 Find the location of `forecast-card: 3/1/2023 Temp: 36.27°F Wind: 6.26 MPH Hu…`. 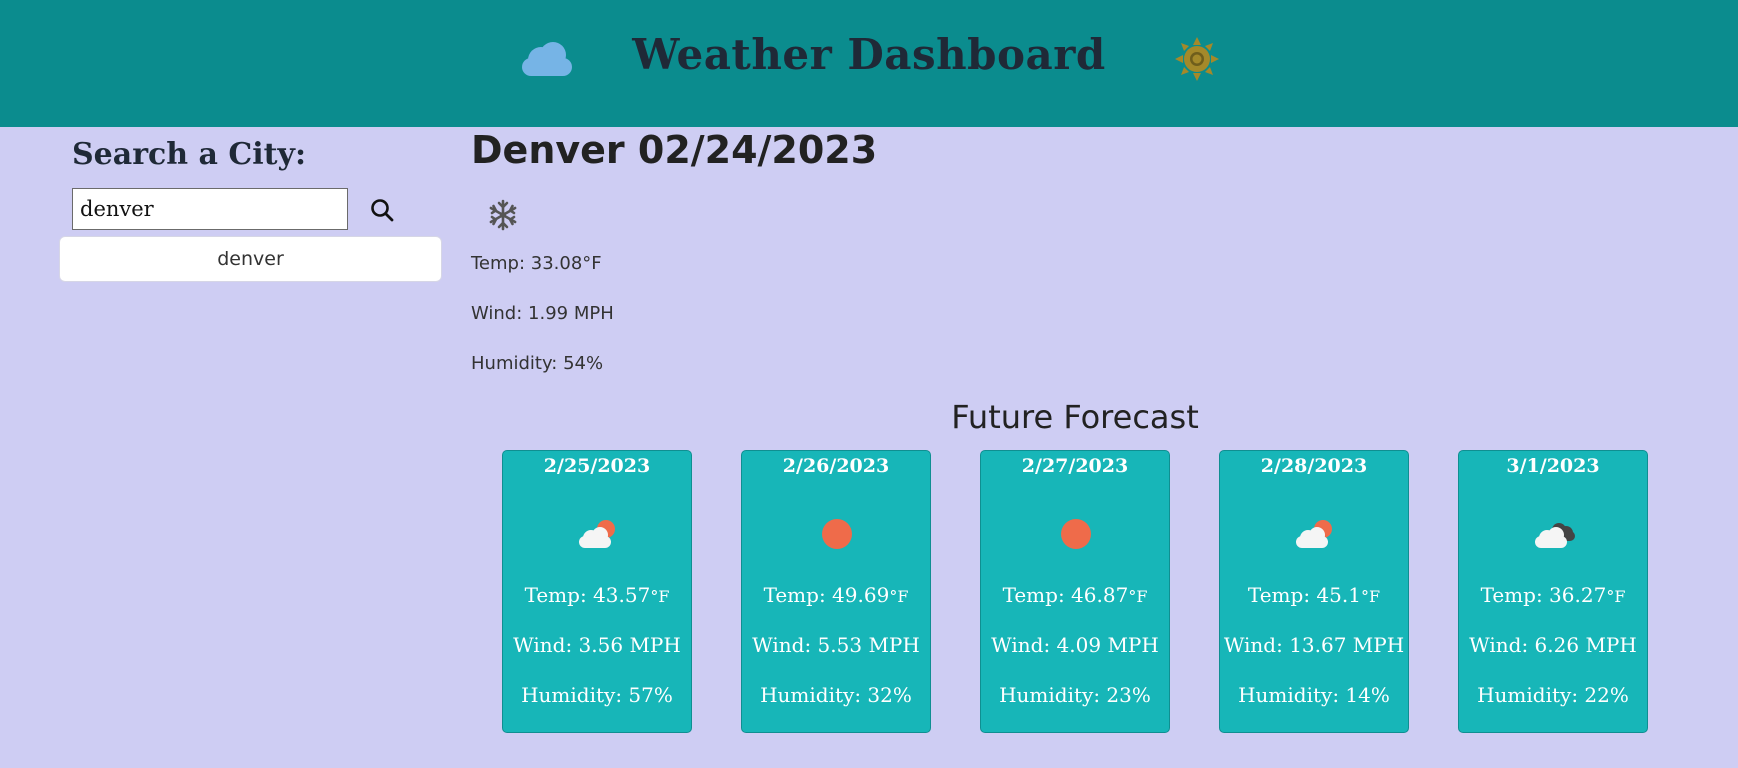

forecast-card: 3/1/2023 Temp: 36.27°F Wind: 6.26 MPH Hu… is located at coordinates (1553, 591).